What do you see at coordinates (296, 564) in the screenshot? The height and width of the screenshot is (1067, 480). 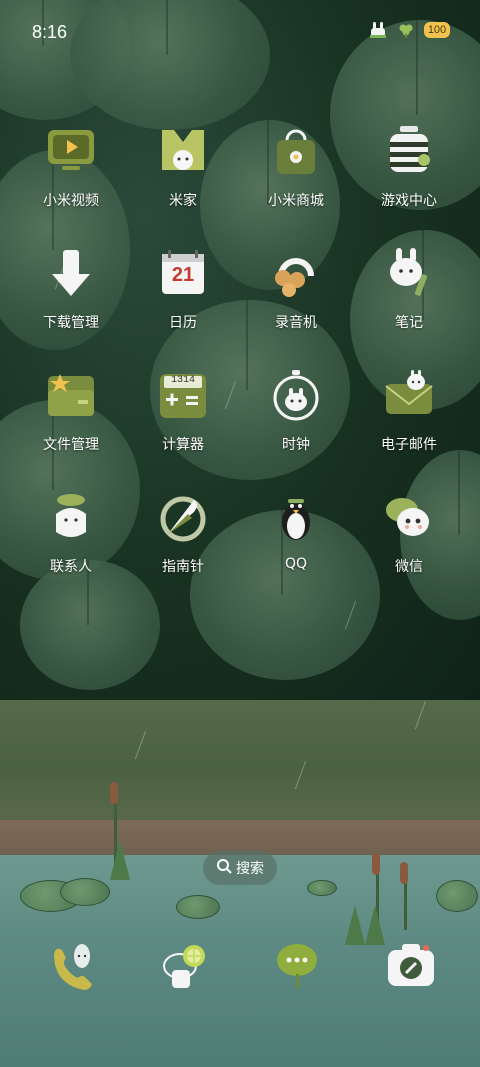 I see `app-label: QQ` at bounding box center [296, 564].